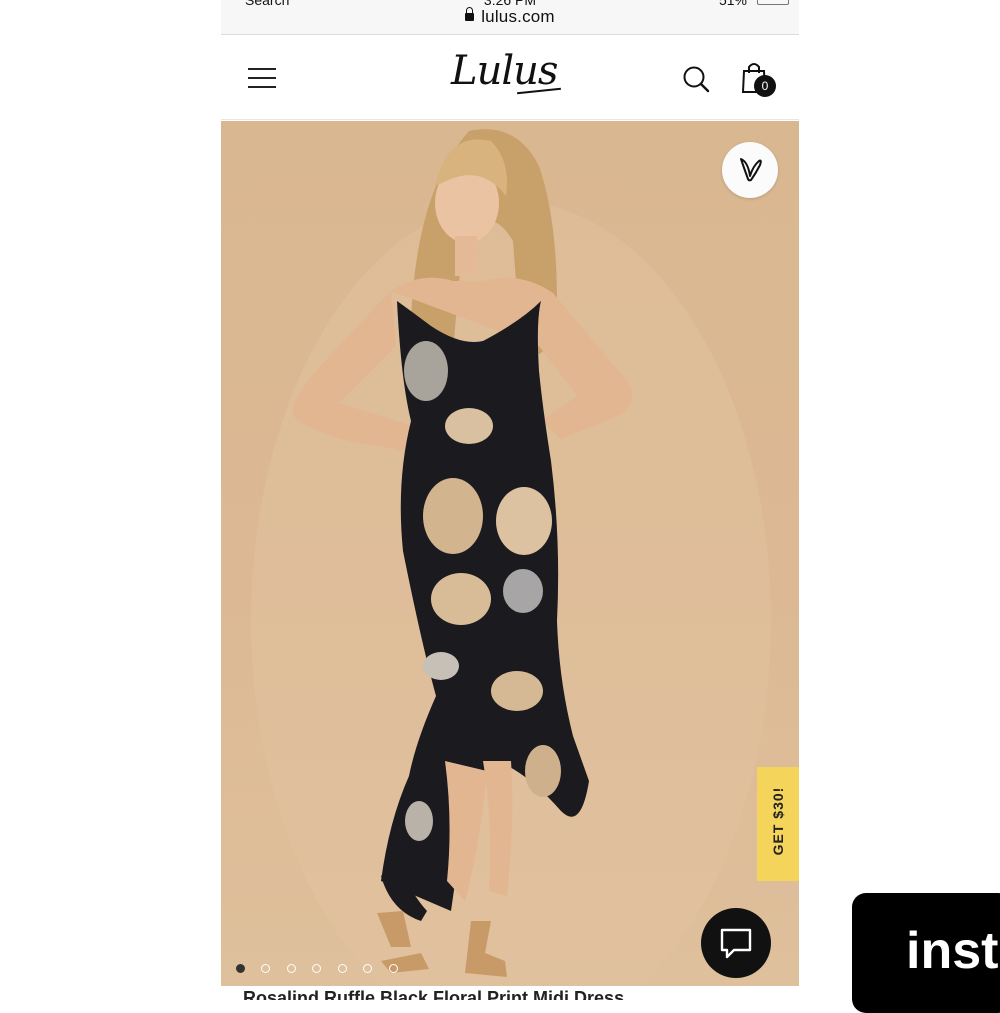  I want to click on battery-icon, so click(773, 2).